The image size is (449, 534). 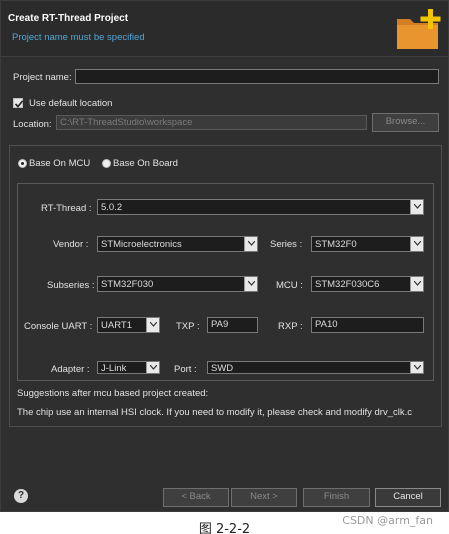 I want to click on series-select: STM32F0, so click(x=367, y=244).